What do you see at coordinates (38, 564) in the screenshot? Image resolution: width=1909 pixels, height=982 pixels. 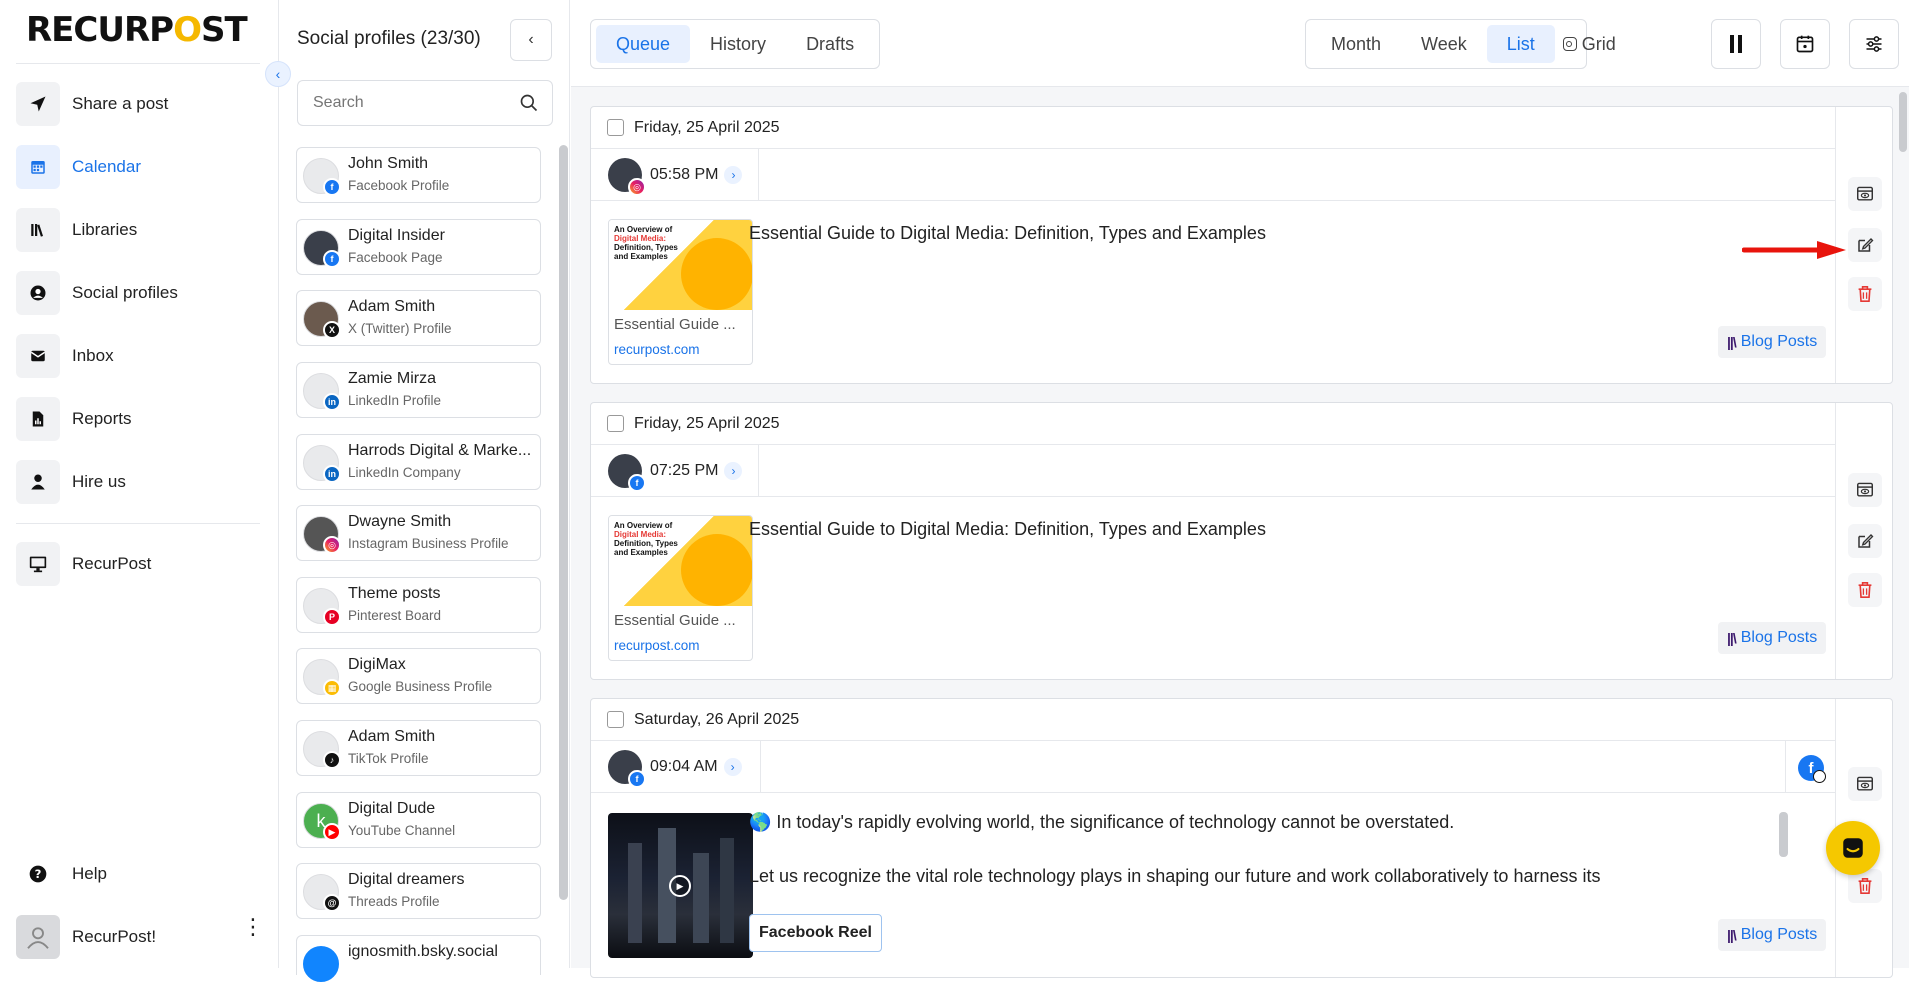 I see `workspace-monitor-icon` at bounding box center [38, 564].